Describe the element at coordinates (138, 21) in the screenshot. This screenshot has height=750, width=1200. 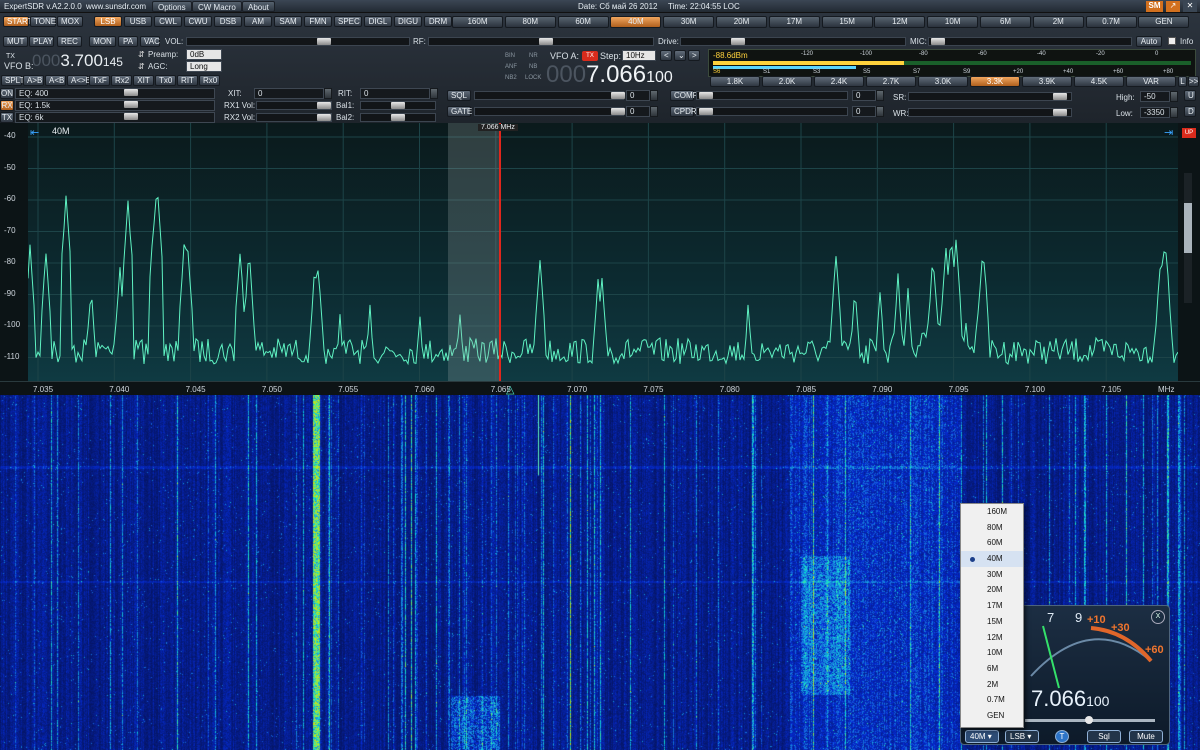
I see `mode-usb-button: USB` at that location.